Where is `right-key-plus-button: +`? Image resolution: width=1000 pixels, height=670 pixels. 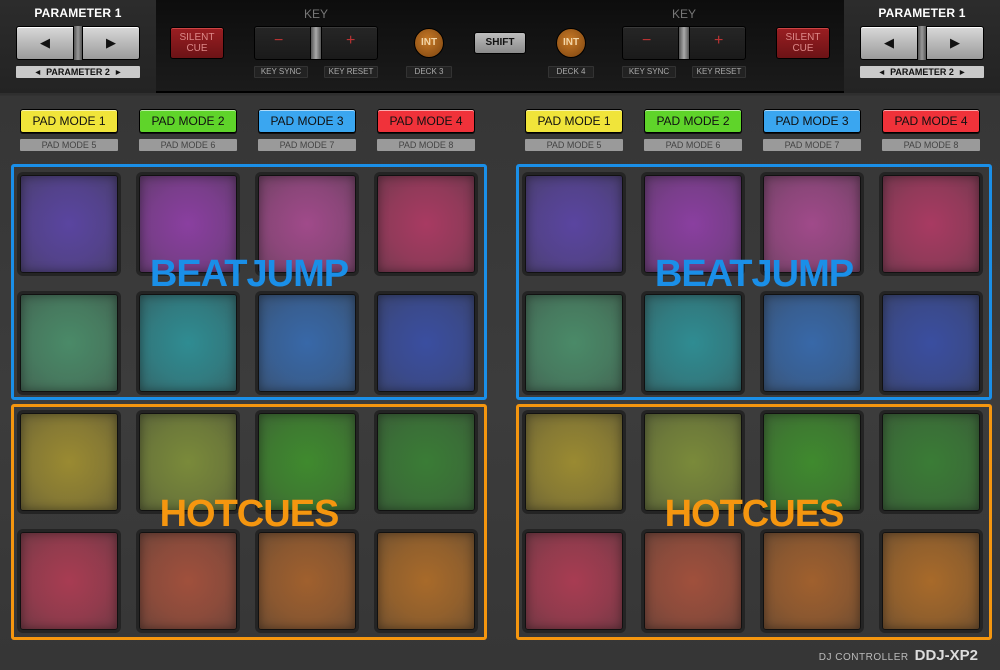
right-key-plus-button: + is located at coordinates (718, 41).